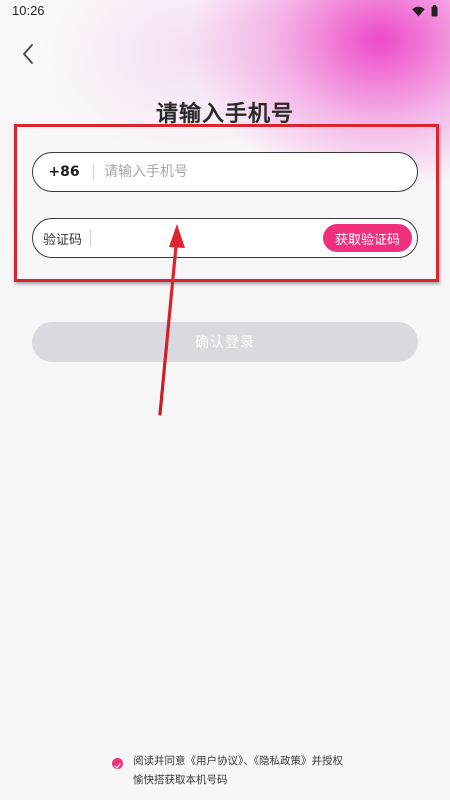 This screenshot has height=800, width=450. What do you see at coordinates (255, 172) in the screenshot?
I see `phone-input` at bounding box center [255, 172].